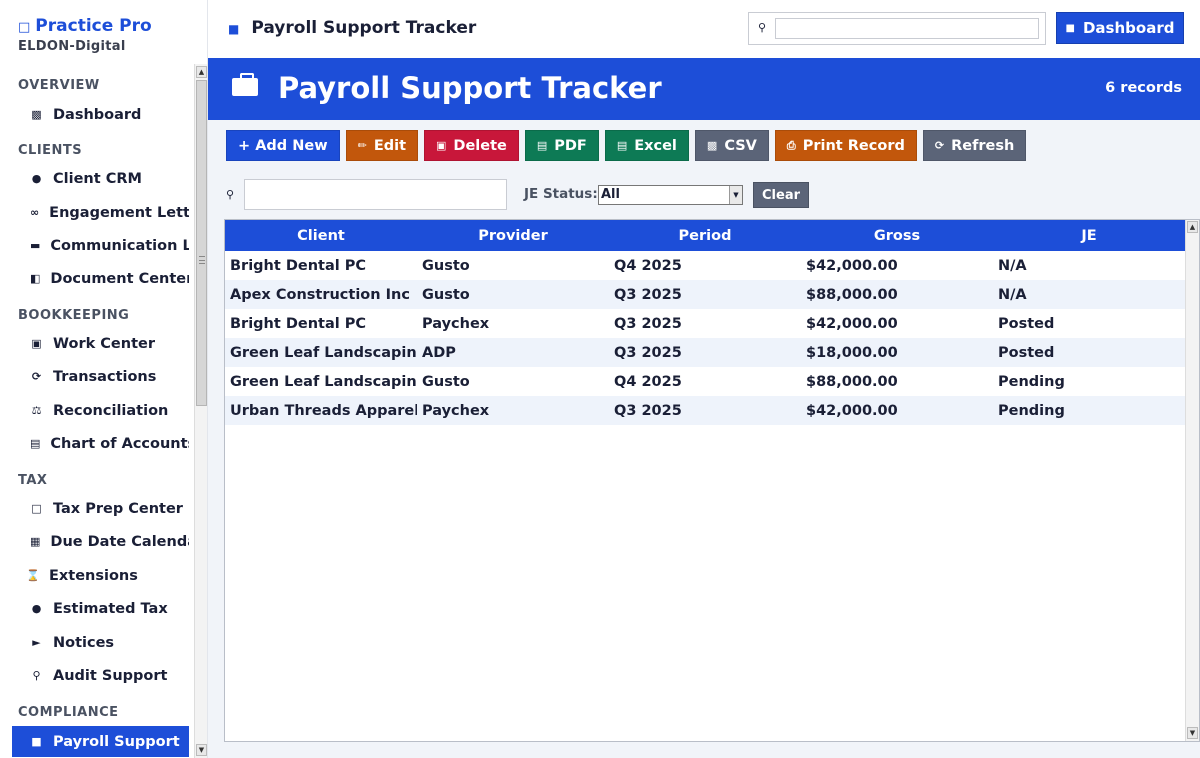 The height and width of the screenshot is (758, 1200). What do you see at coordinates (100, 541) in the screenshot?
I see `sidebar-item-due-date-calendar: ▦ Due Date Calenda` at bounding box center [100, 541].